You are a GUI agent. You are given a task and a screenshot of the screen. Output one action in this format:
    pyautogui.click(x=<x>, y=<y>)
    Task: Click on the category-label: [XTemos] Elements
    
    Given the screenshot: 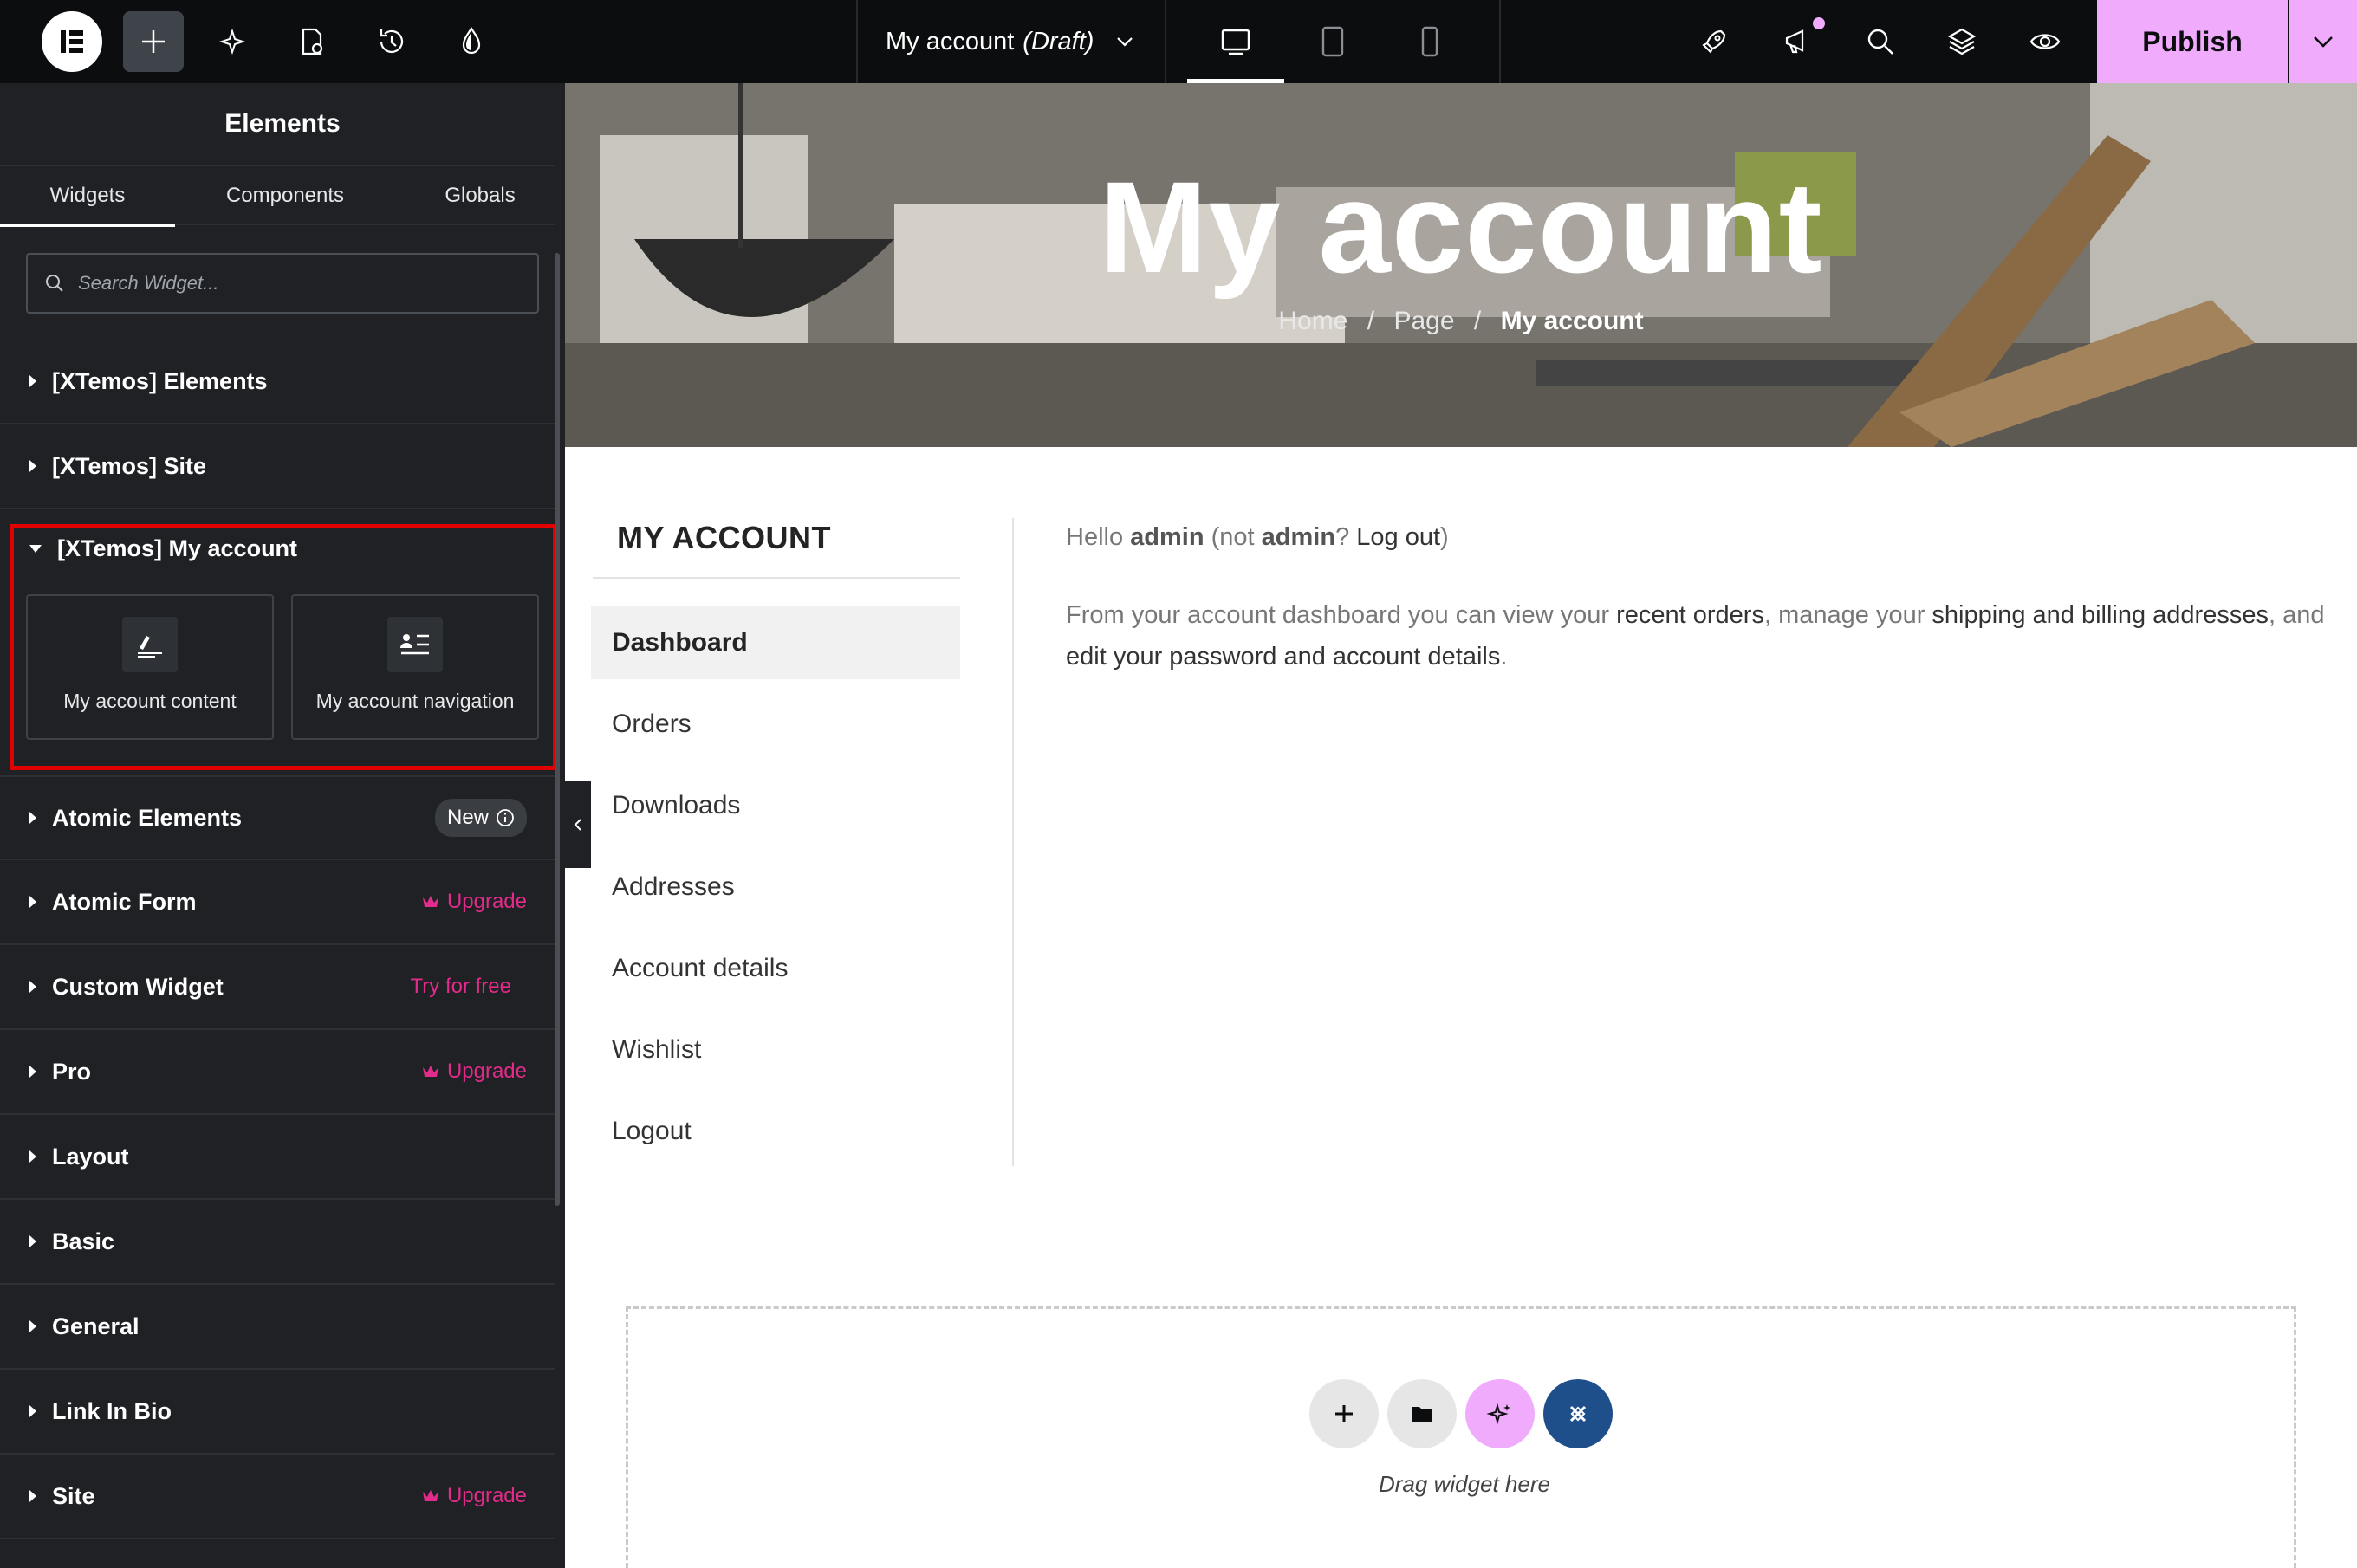 What is the action you would take?
    pyautogui.click(x=160, y=380)
    